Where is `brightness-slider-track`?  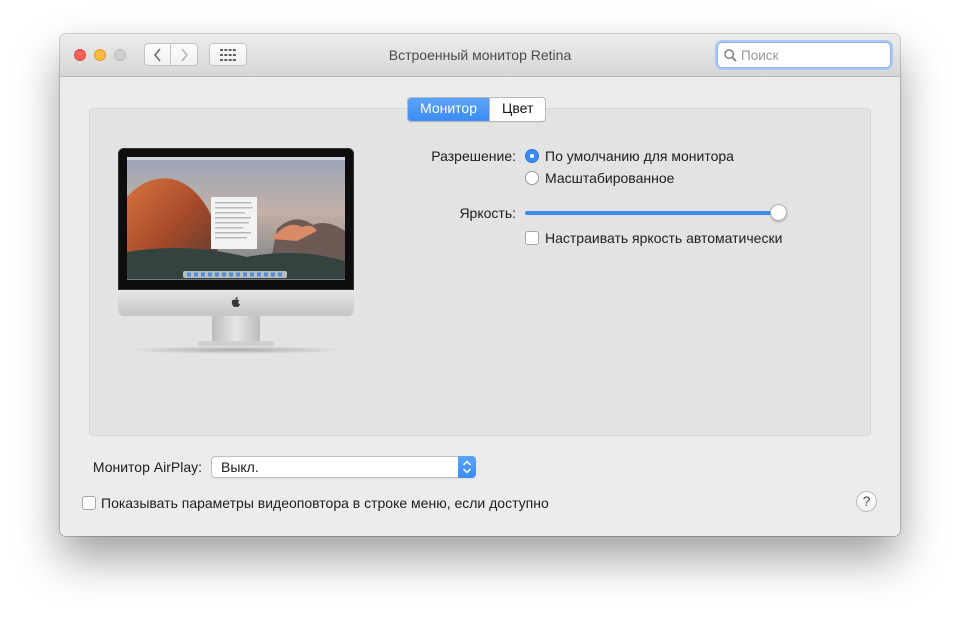 brightness-slider-track is located at coordinates (652, 213).